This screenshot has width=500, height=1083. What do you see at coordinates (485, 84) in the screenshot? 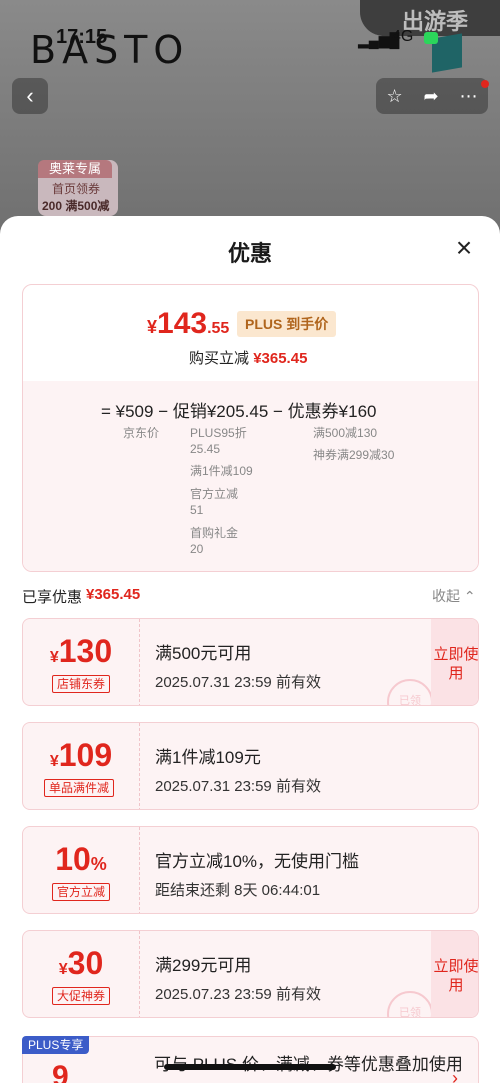
I see `notification-dot` at bounding box center [485, 84].